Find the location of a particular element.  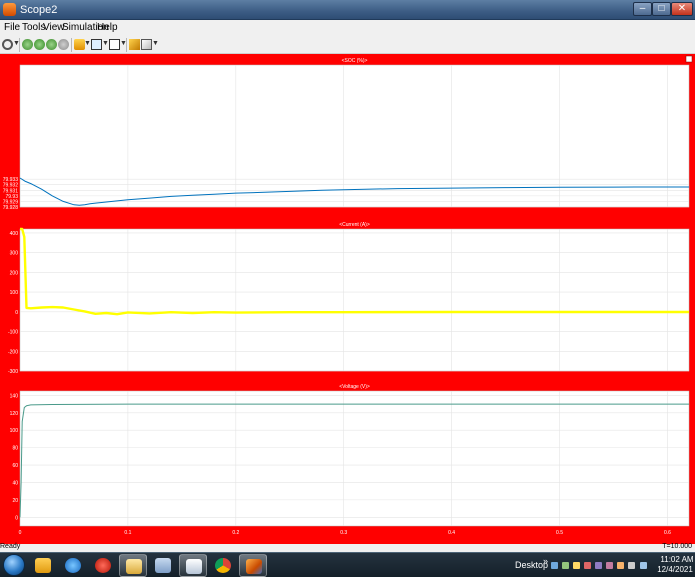

taskbar: Desktop » 11:02 AM 12/4/2021 is located at coordinates (347, 564).